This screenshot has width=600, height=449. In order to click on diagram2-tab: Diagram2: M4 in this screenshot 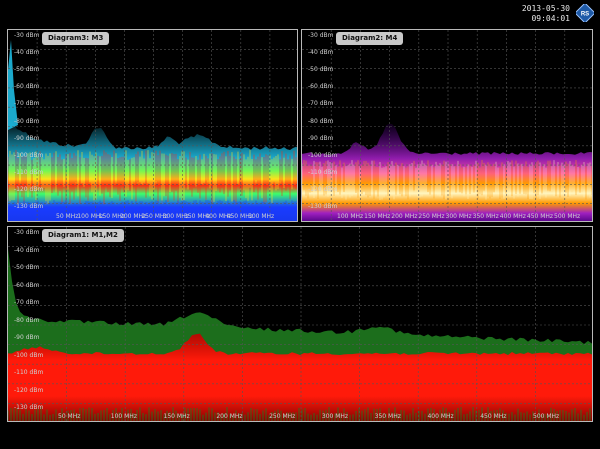, I will do `click(370, 38)`.